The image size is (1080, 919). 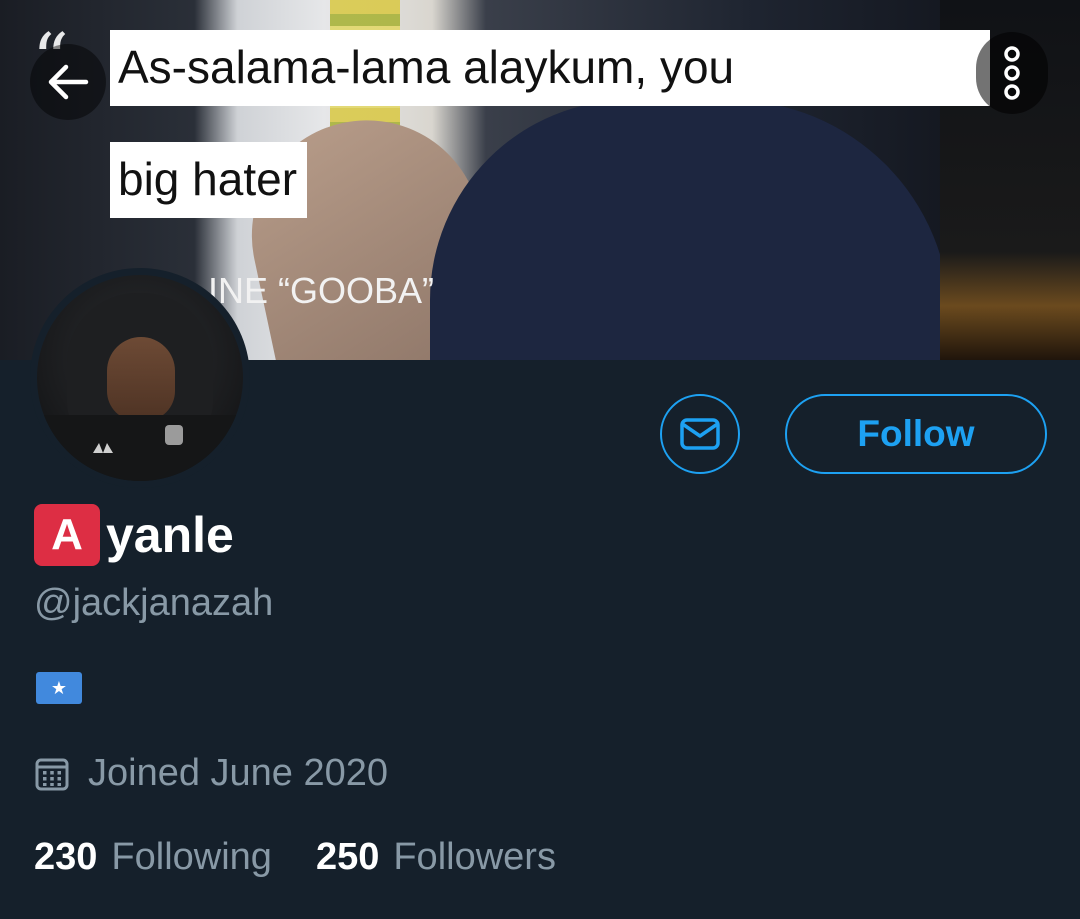 What do you see at coordinates (140, 448) in the screenshot?
I see `avatar-jacket-shape` at bounding box center [140, 448].